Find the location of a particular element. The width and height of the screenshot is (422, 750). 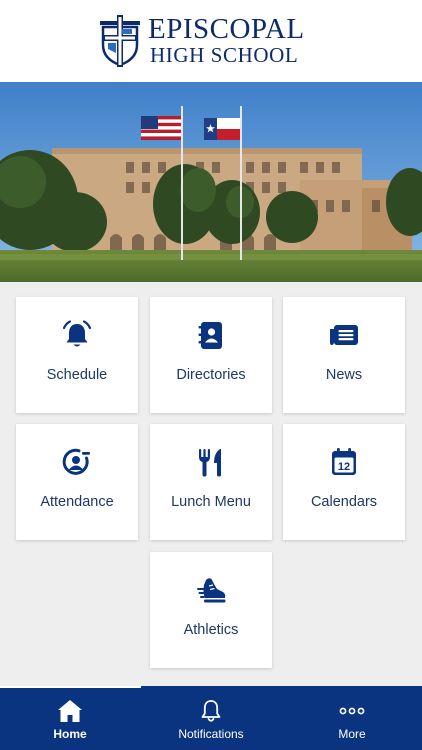

calendar-icon: 12 is located at coordinates (344, 461).